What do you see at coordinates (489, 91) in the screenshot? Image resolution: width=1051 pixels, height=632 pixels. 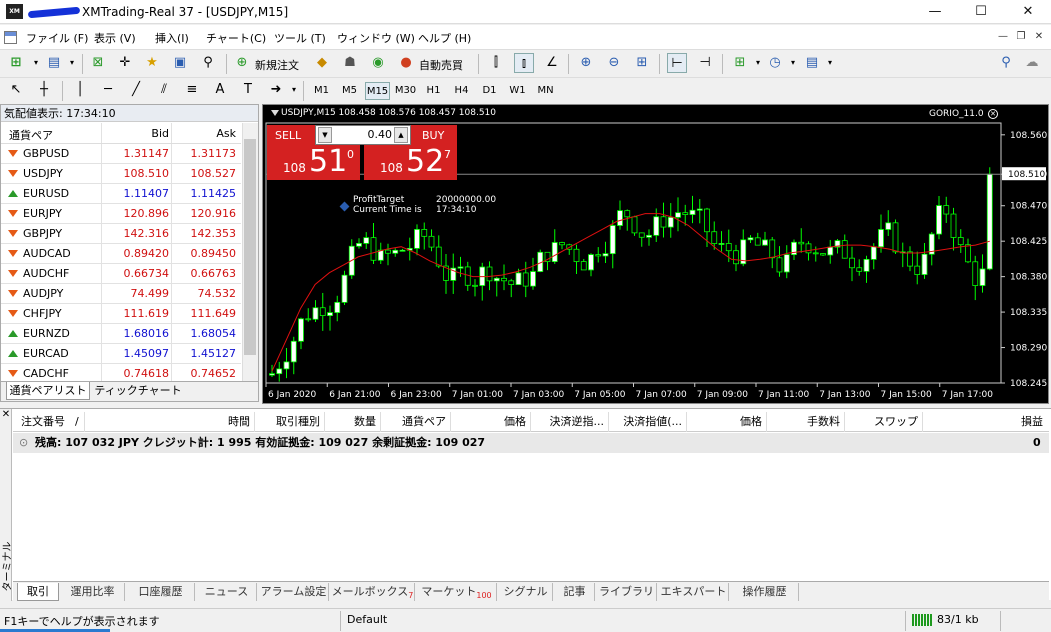 I see `tf-d1: D1` at bounding box center [489, 91].